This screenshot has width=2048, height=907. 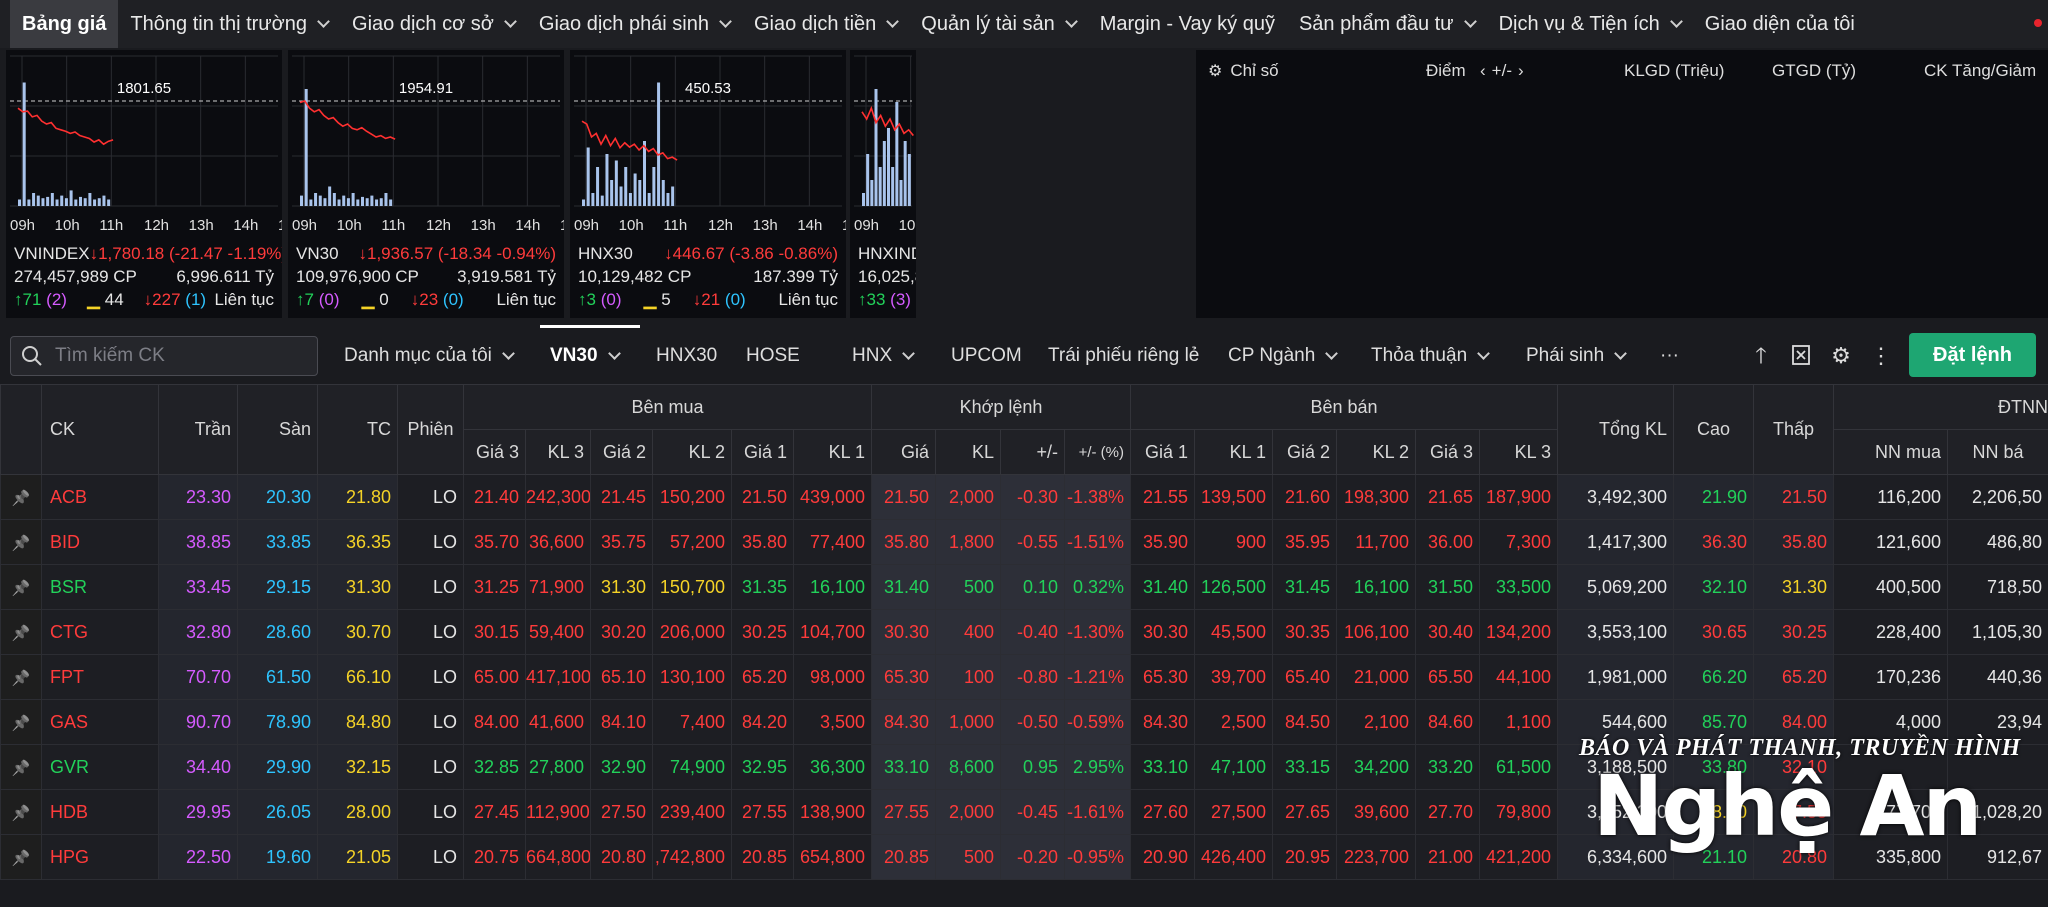 I want to click on market-tab-6: Trái phiếu riêng lẻ, so click(x=1123, y=356).